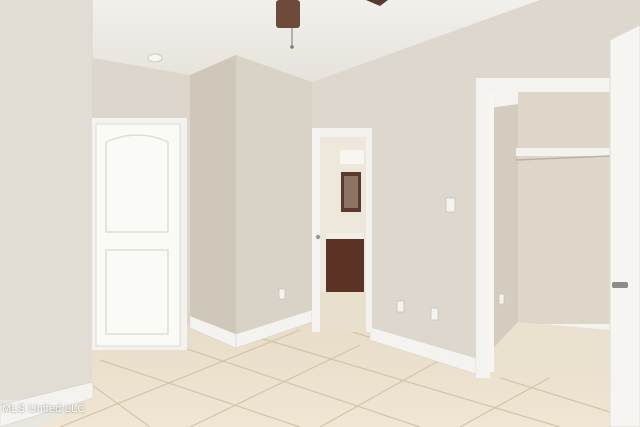 This screenshot has width=640, height=427. I want to click on bath-door-edge, so click(315, 230).